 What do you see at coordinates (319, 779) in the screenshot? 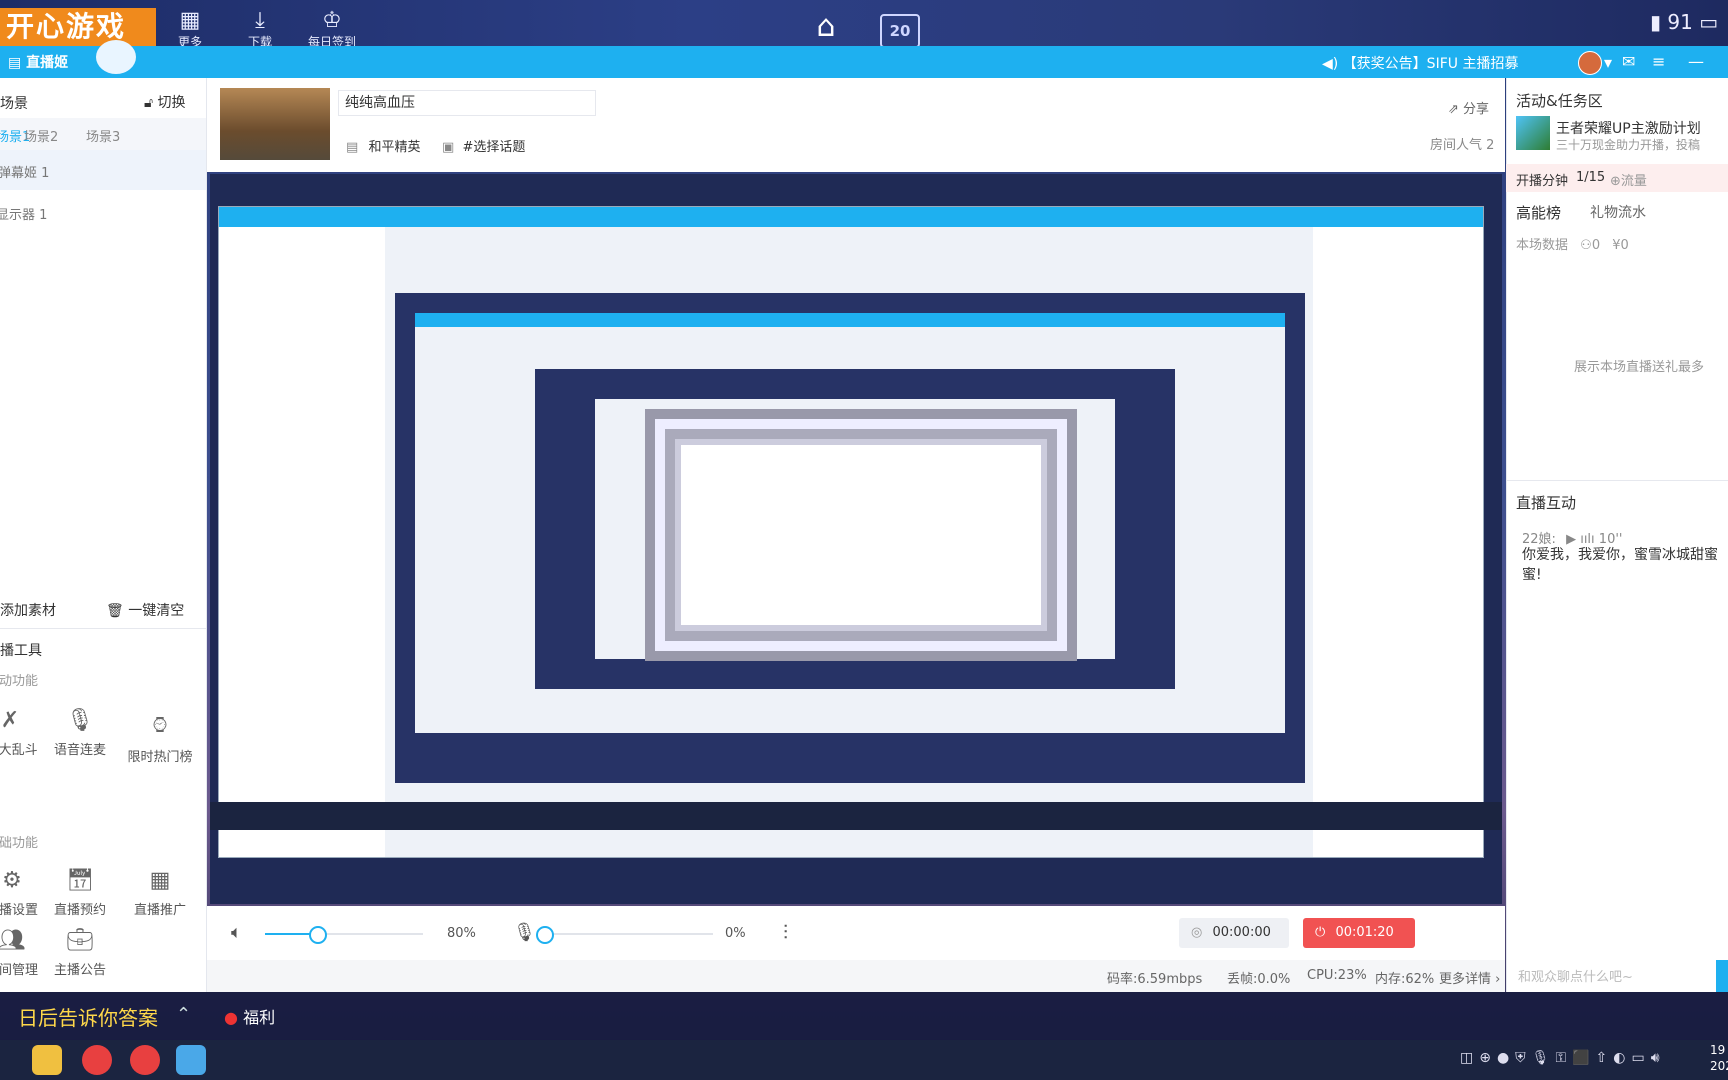
I see `preview-ticker: 日后告诉你答案` at bounding box center [319, 779].